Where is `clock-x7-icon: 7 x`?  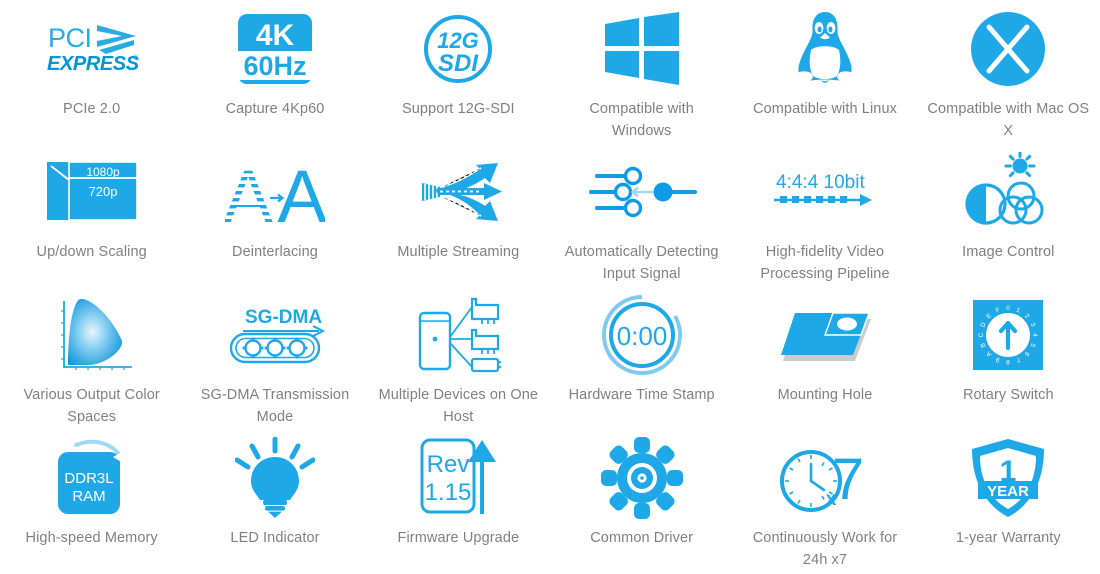
clock-x7-icon: 7 x is located at coordinates (824, 478).